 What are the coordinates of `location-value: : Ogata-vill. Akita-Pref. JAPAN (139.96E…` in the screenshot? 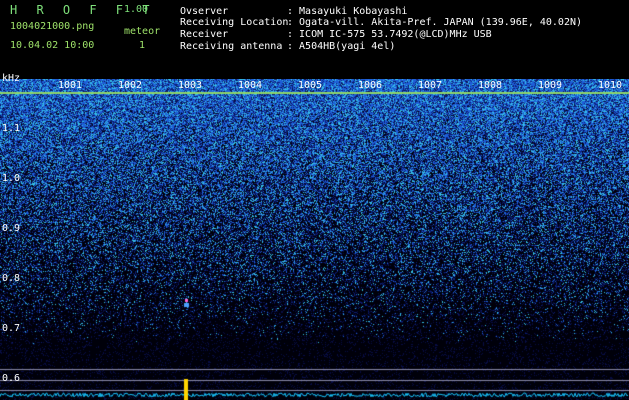 It's located at (435, 22).